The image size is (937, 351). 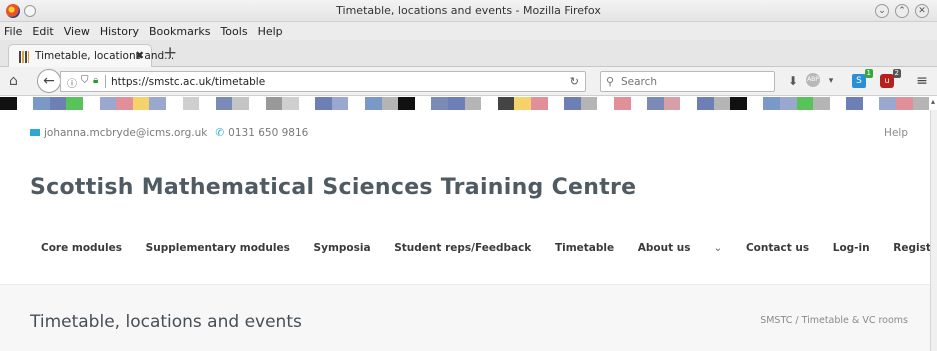 What do you see at coordinates (139, 55) in the screenshot?
I see `tab-close-icon: ✖` at bounding box center [139, 55].